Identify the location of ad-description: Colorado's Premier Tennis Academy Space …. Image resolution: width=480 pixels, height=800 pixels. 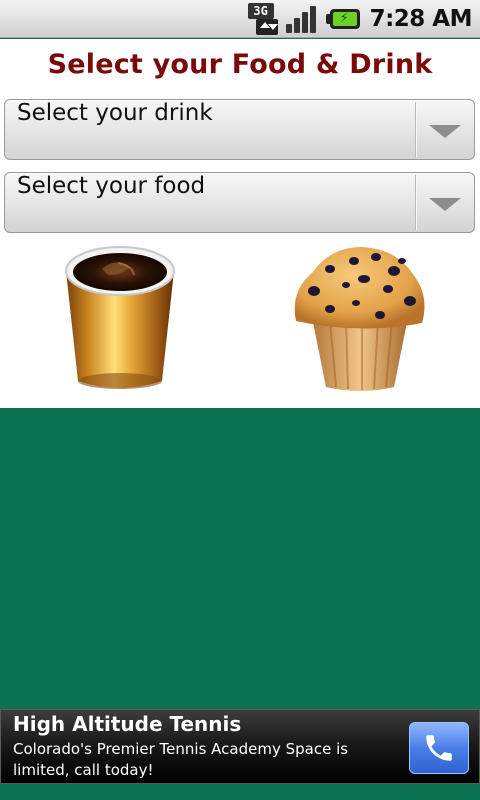
(181, 759).